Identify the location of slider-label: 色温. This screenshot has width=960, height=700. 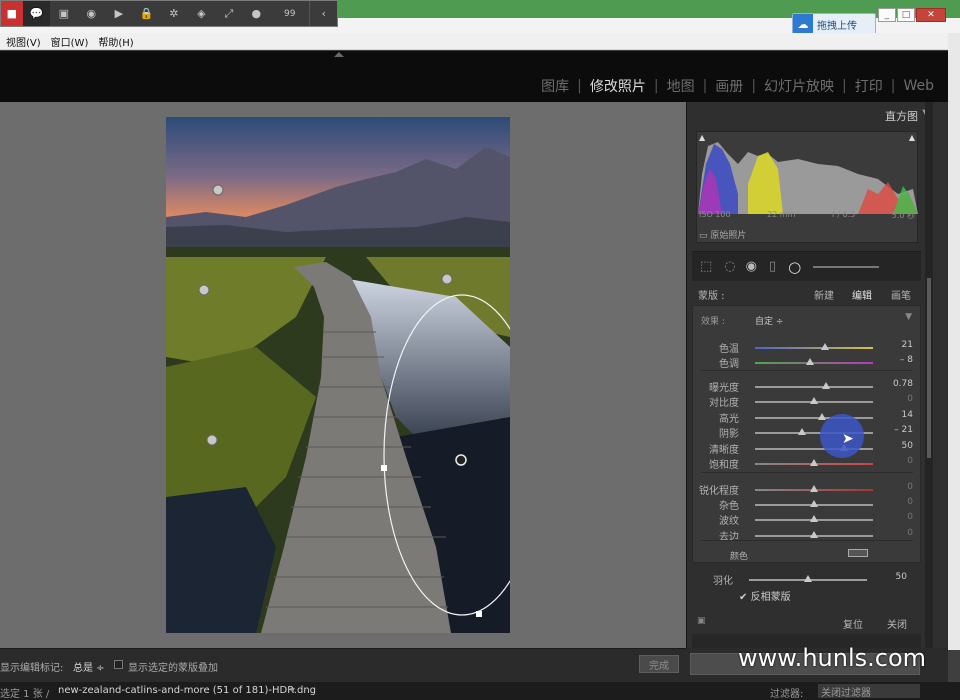
(729, 349).